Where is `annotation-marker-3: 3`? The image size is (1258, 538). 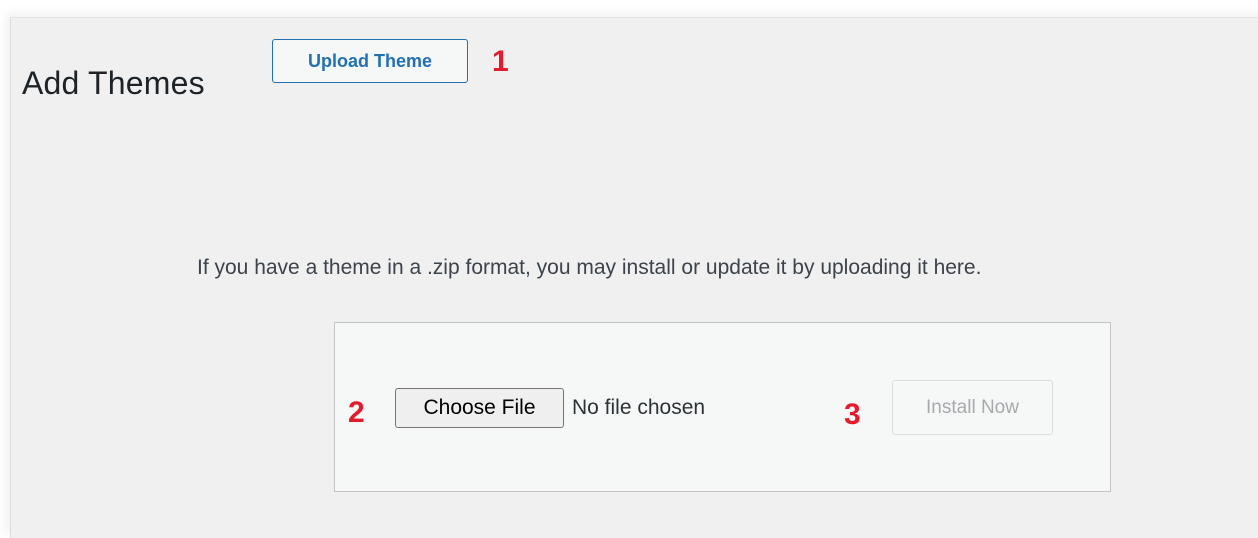
annotation-marker-3: 3 is located at coordinates (852, 414).